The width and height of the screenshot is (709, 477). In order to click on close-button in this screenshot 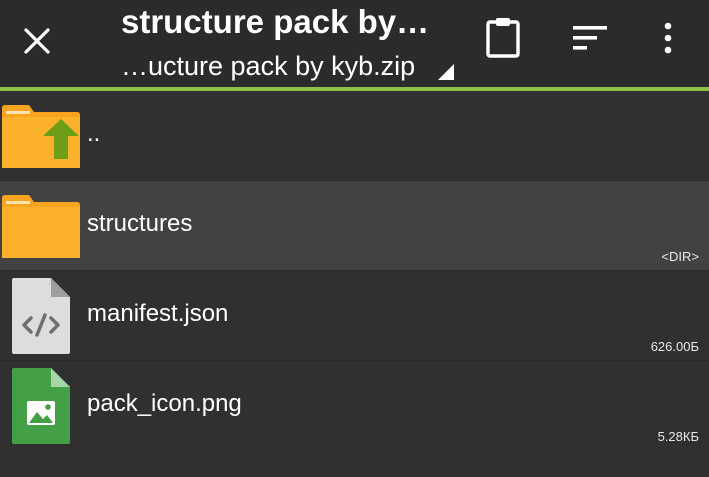, I will do `click(37, 41)`.